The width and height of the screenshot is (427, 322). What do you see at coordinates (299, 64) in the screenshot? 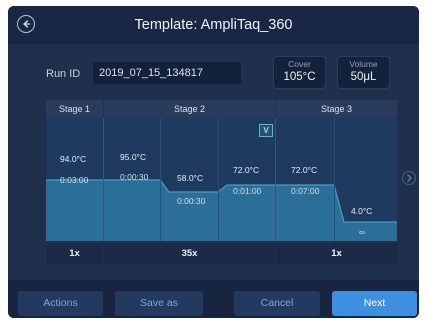
I see `cover-label: Cover` at bounding box center [299, 64].